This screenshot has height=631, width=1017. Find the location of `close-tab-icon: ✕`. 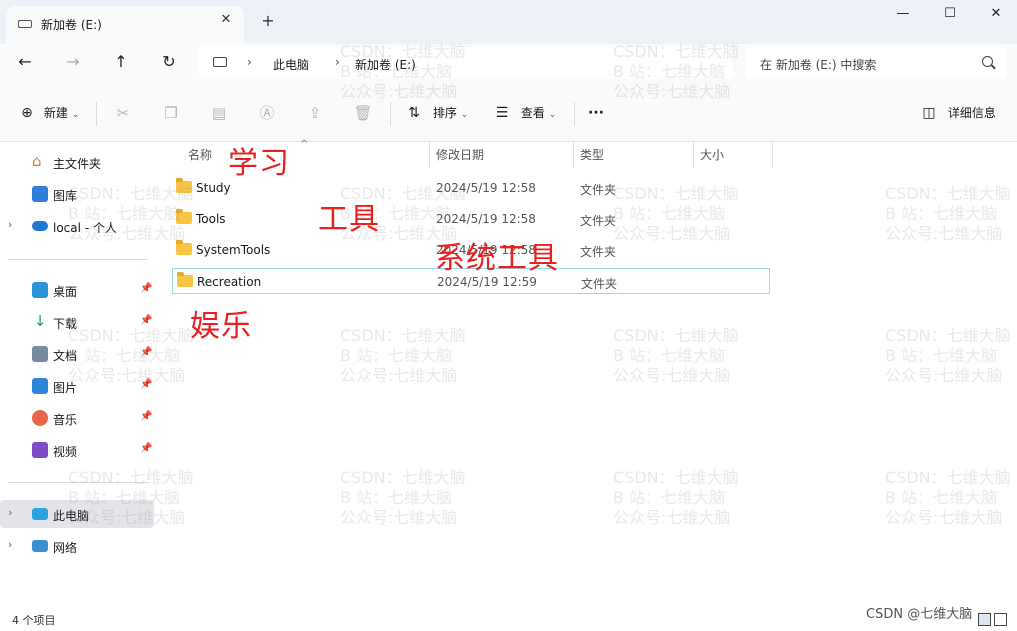

close-tab-icon: ✕ is located at coordinates (226, 20).